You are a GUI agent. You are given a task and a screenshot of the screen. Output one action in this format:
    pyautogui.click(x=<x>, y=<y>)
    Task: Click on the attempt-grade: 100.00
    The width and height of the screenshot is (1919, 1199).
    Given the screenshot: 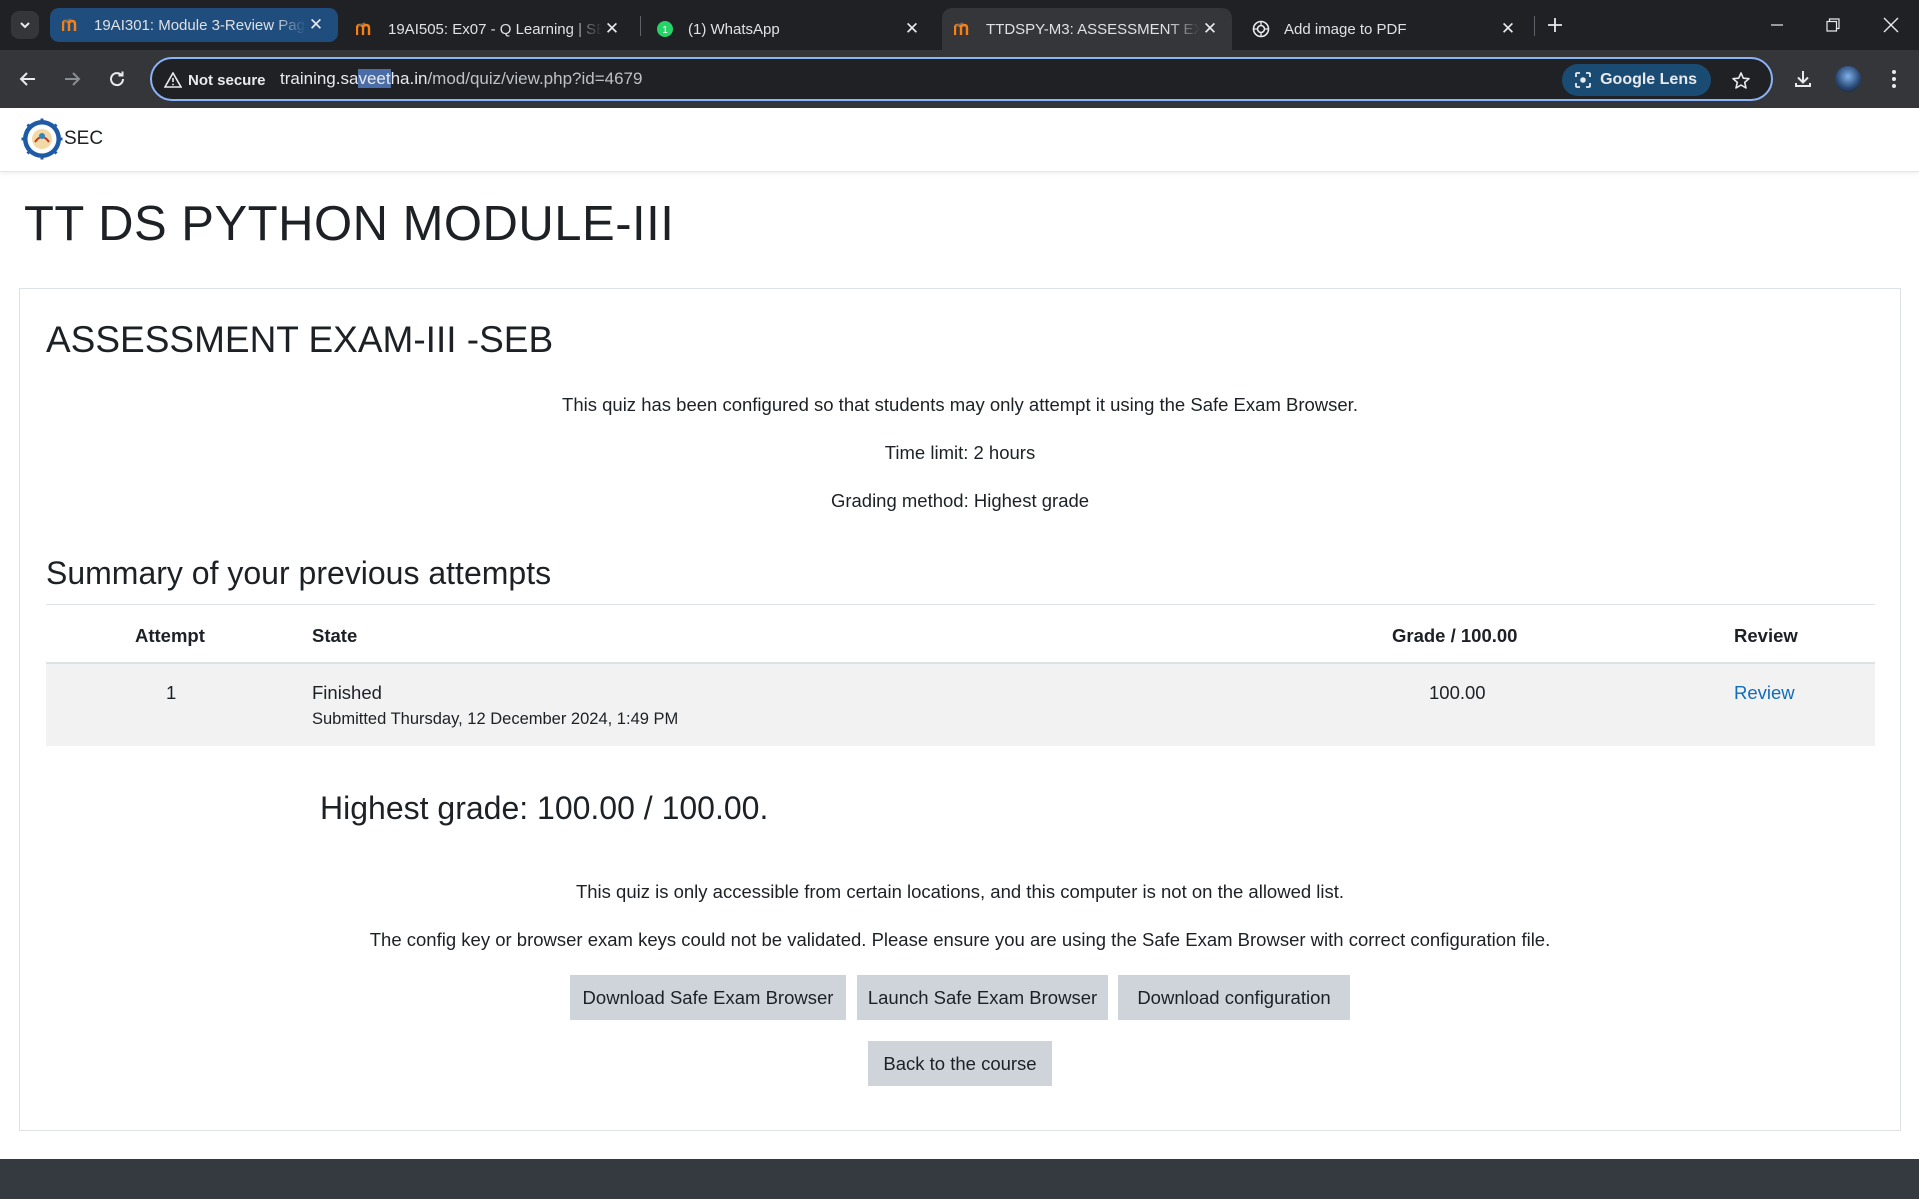 What is the action you would take?
    pyautogui.click(x=1457, y=692)
    